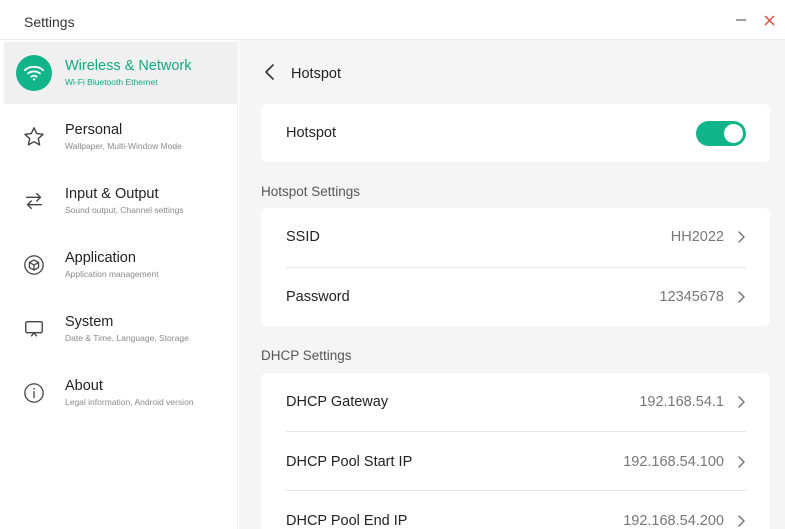  What do you see at coordinates (49, 22) in the screenshot?
I see `window-title: Settings` at bounding box center [49, 22].